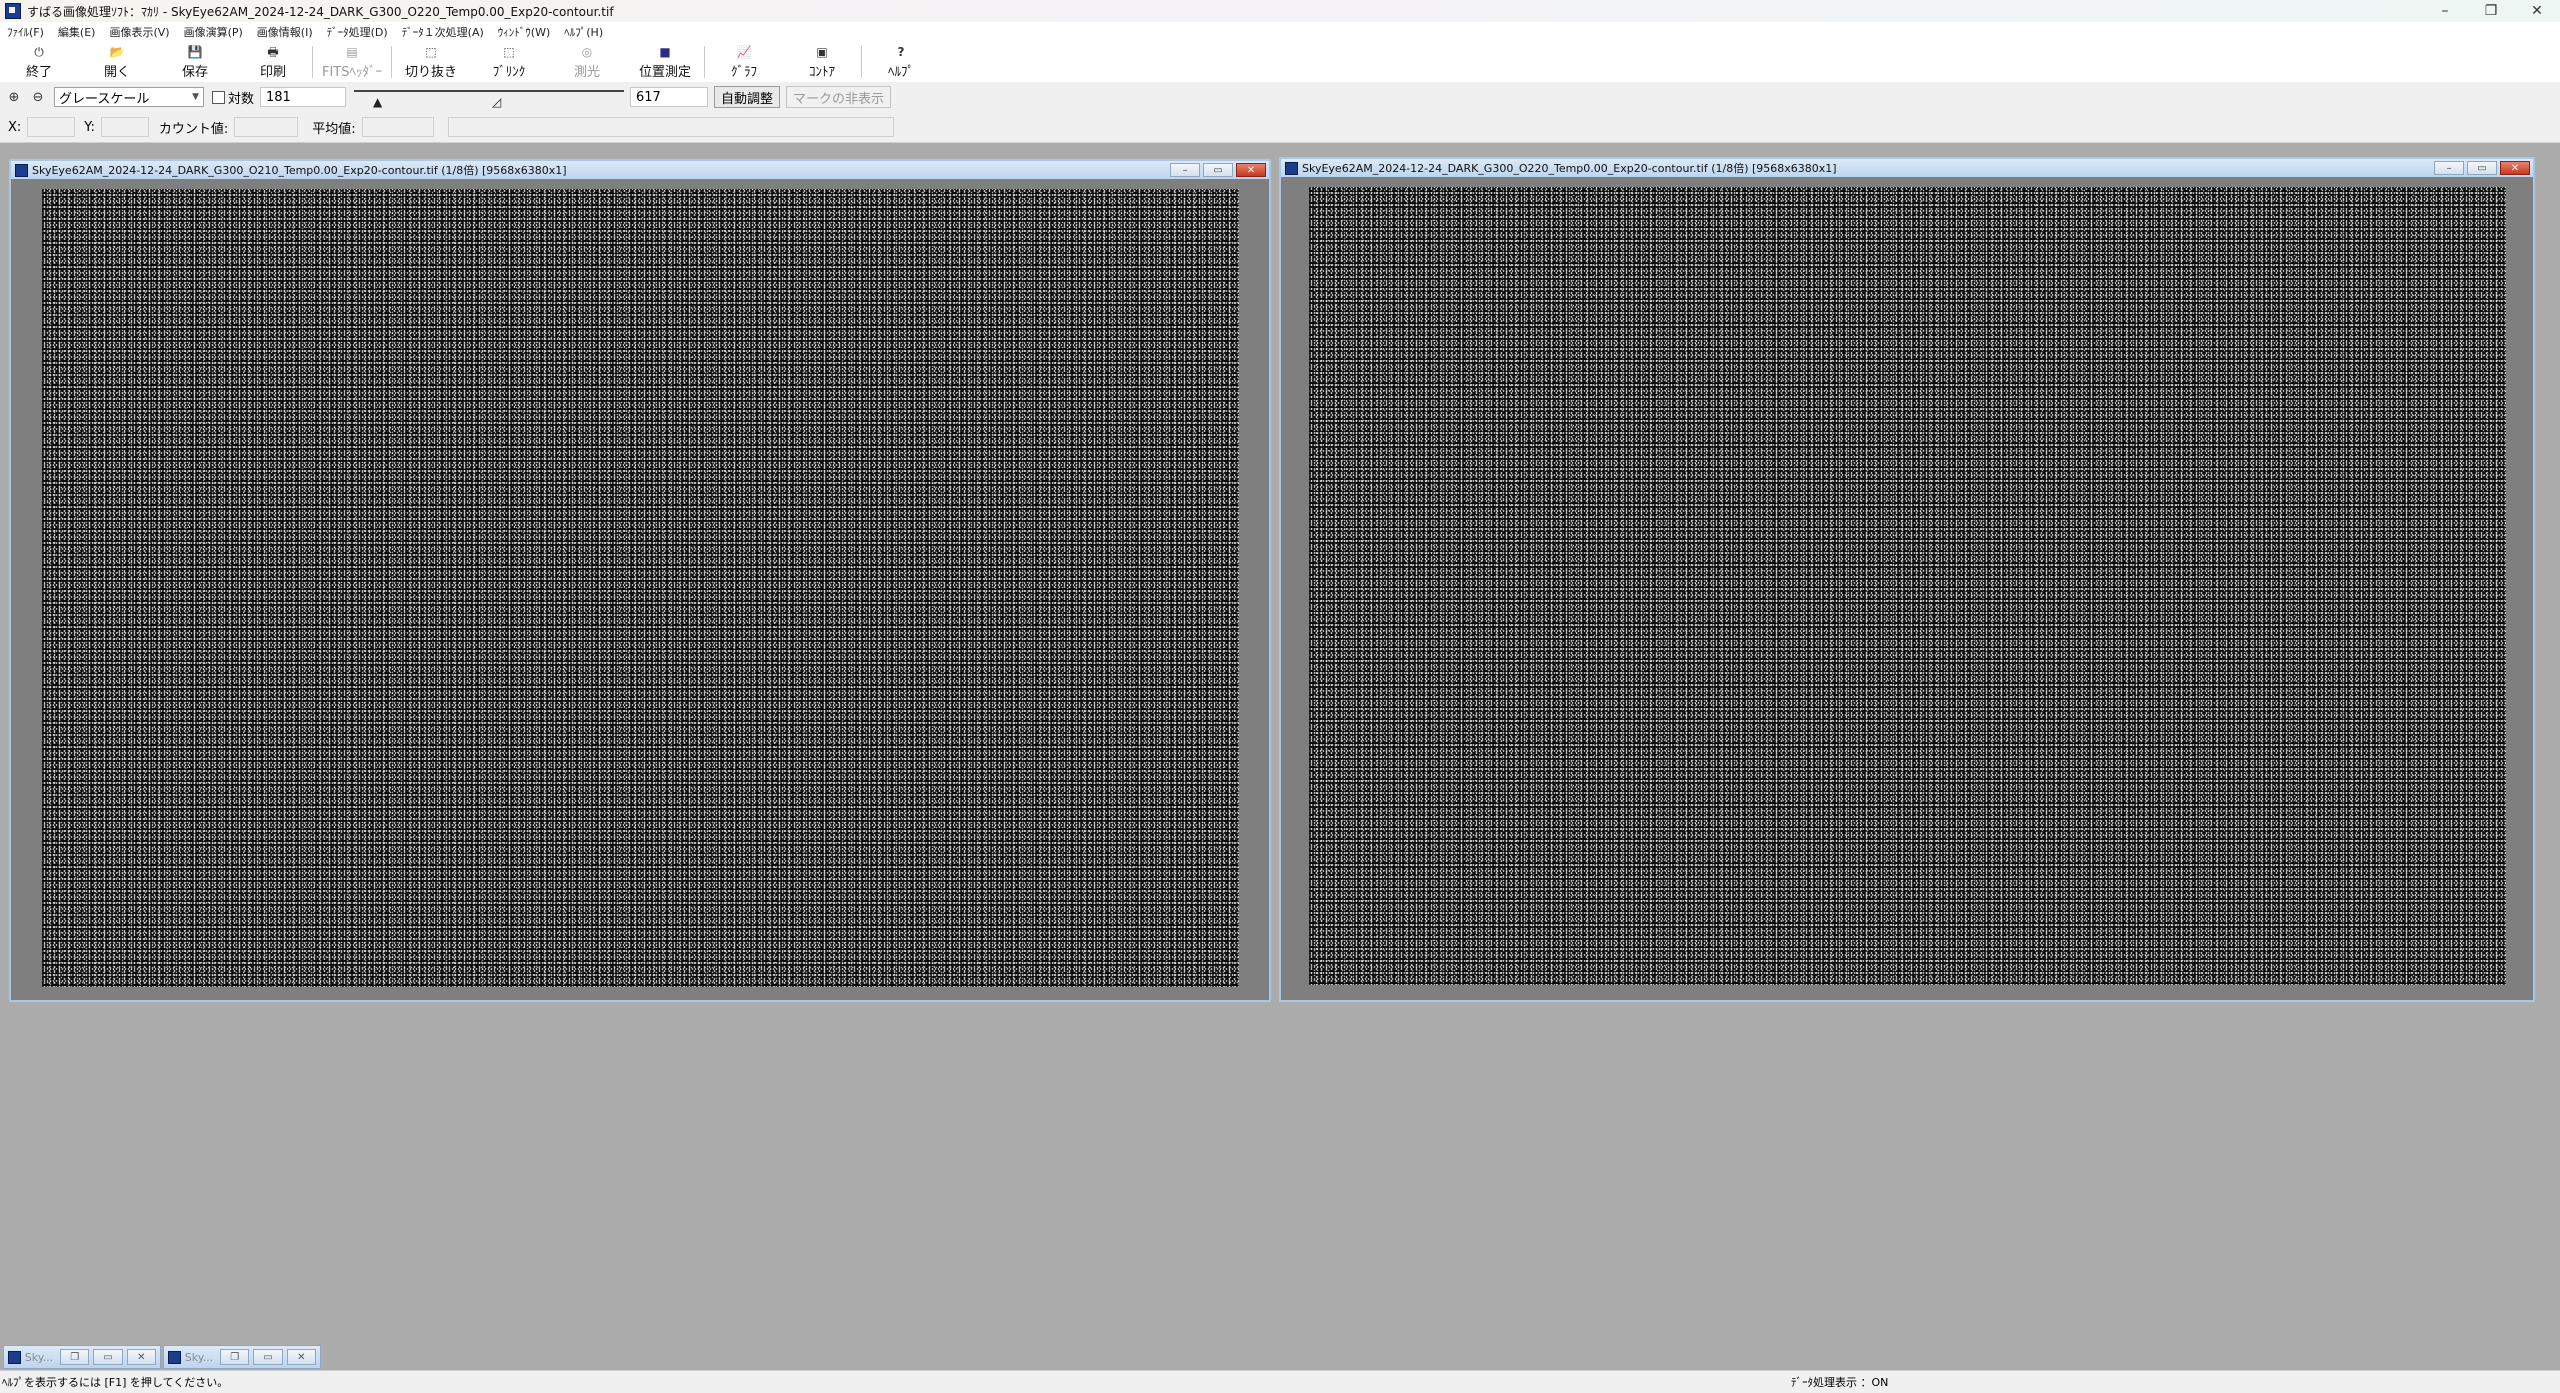 Image resolution: width=2560 pixels, height=1393 pixels. I want to click on minimized-window-2: Sky... ❐ ▭ ✕, so click(242, 1357).